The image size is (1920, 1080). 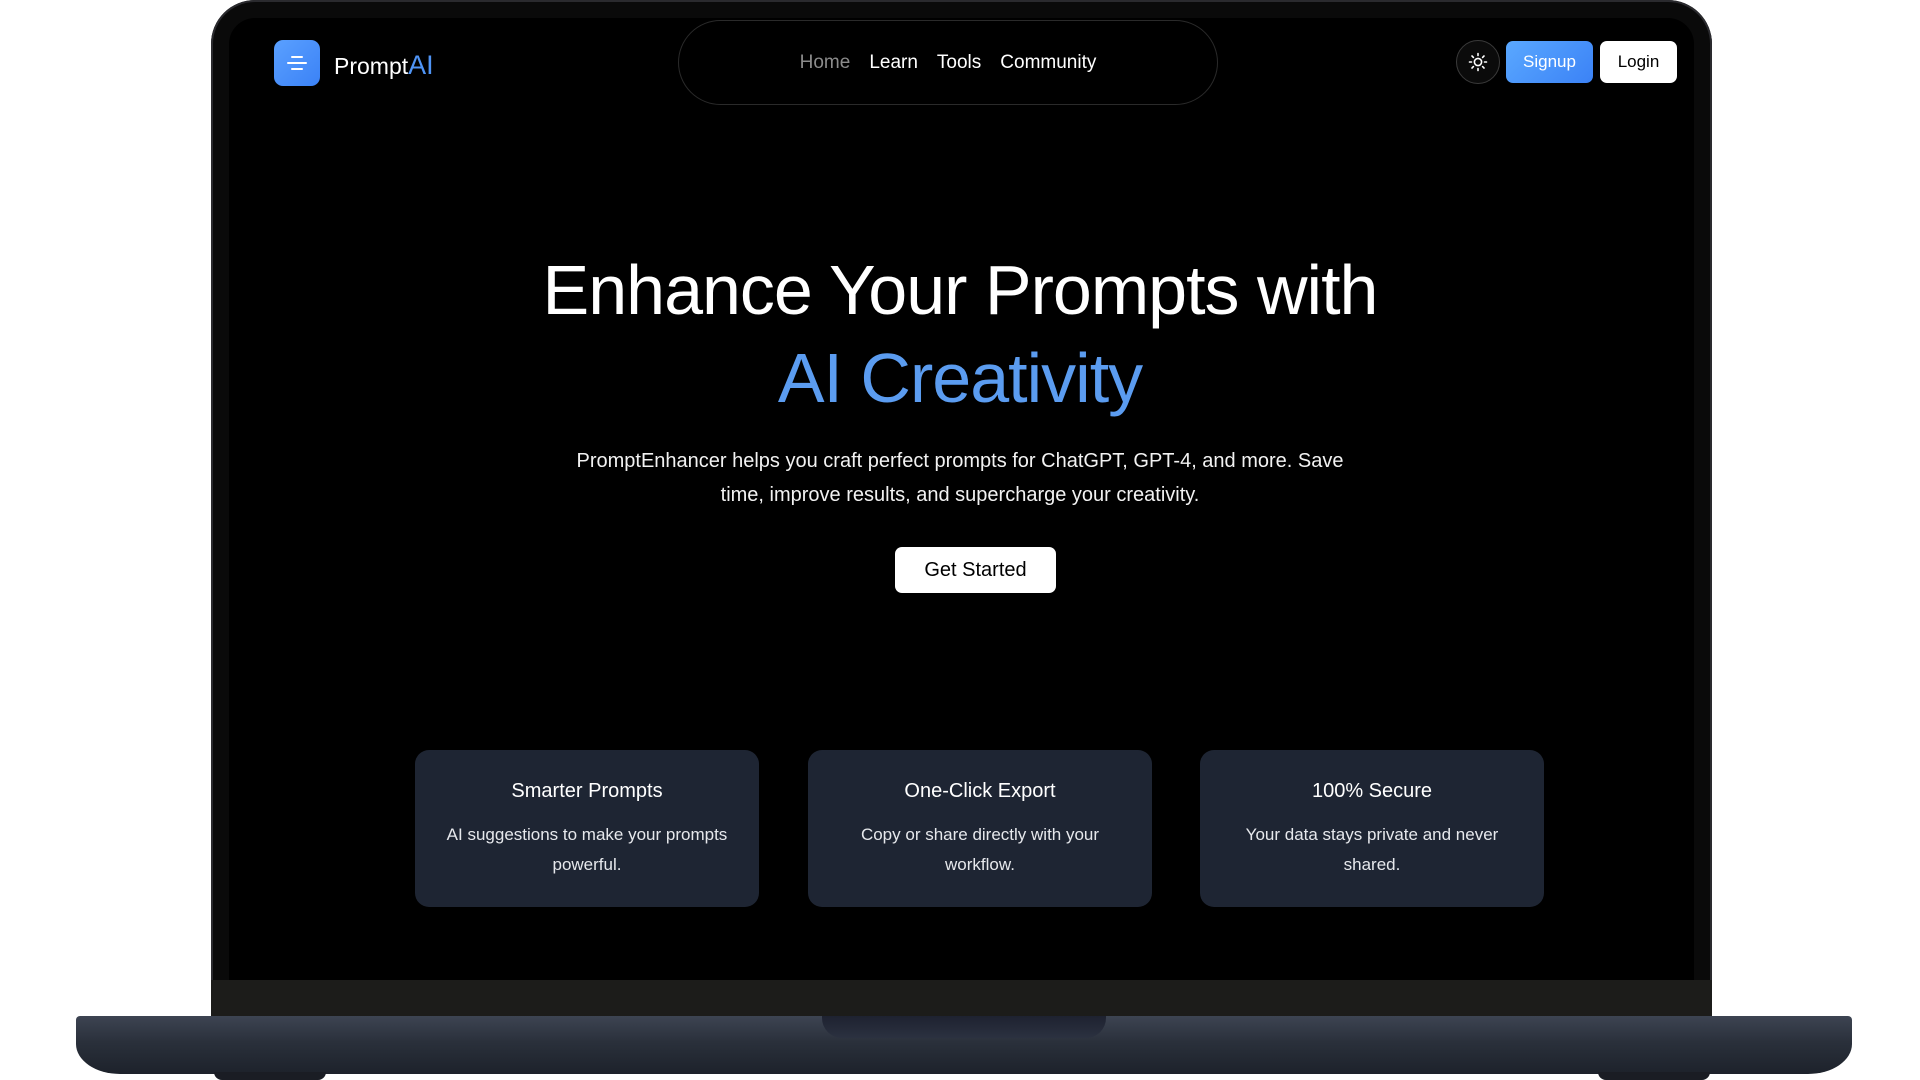 What do you see at coordinates (371, 66) in the screenshot?
I see `brand-name: Prompt` at bounding box center [371, 66].